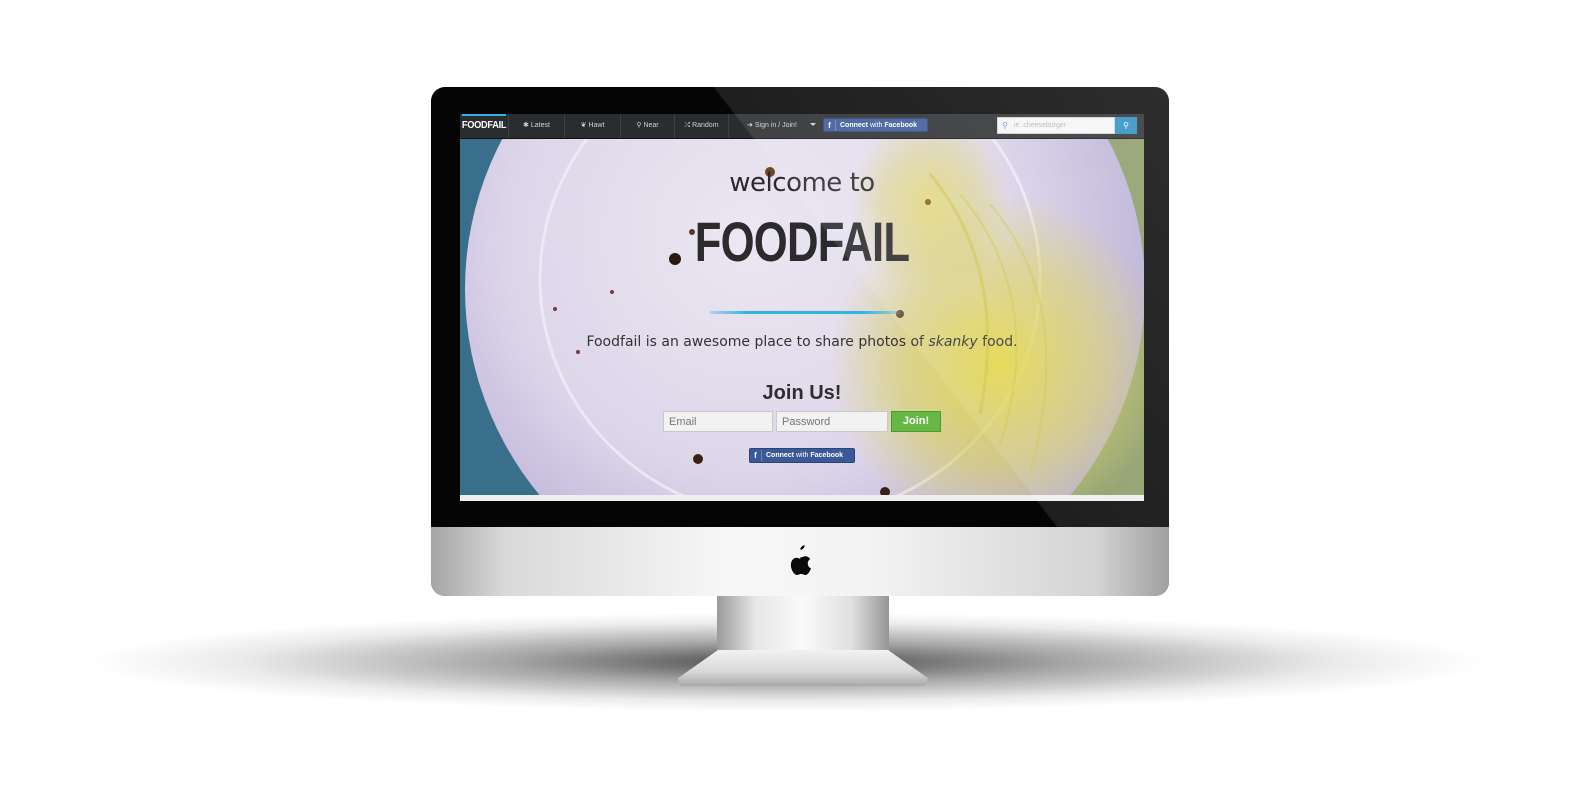 The height and width of the screenshot is (800, 1573). Describe the element at coordinates (802, 498) in the screenshot. I see `page-bottom-strip` at that location.